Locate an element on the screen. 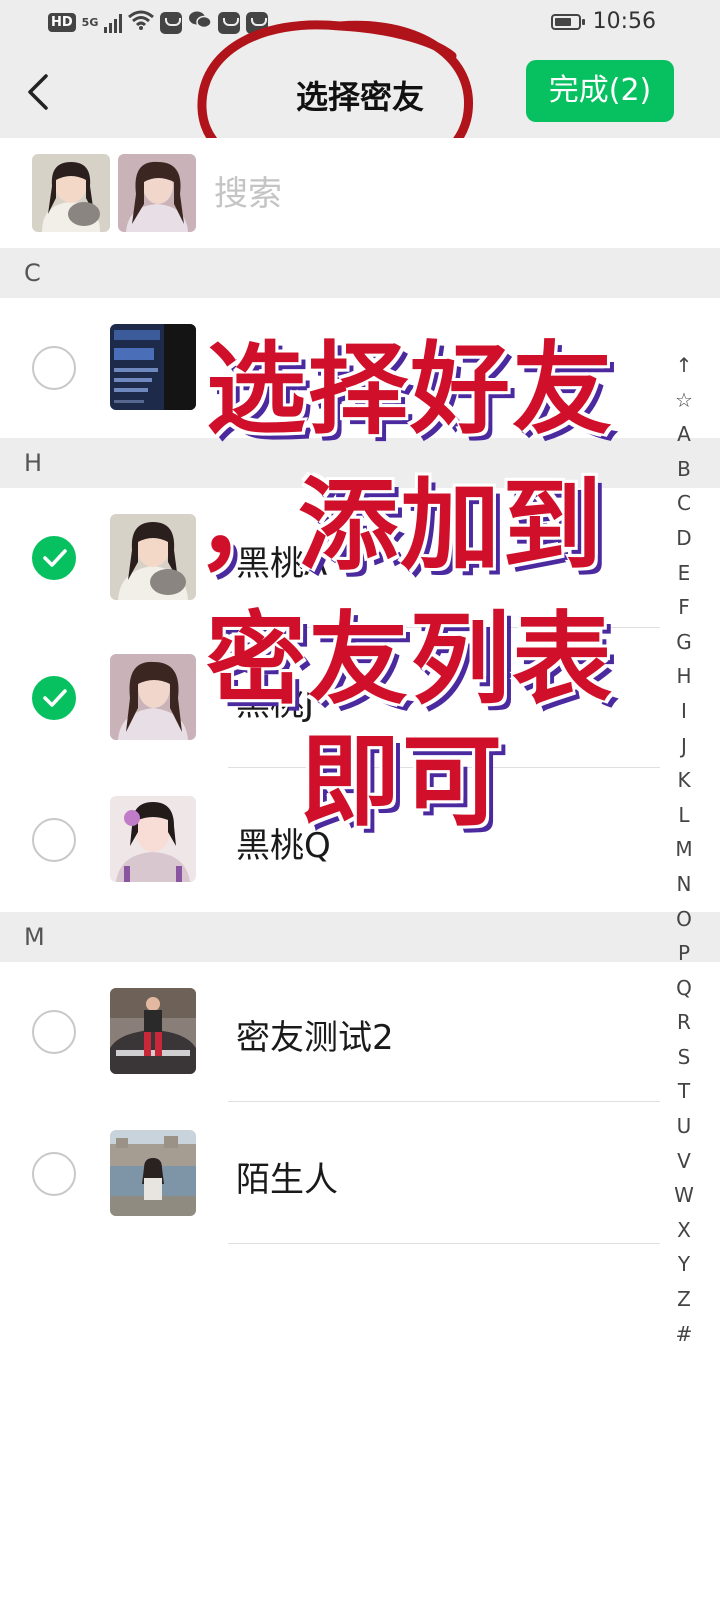 The height and width of the screenshot is (1600, 720). done-button: 完成(2) is located at coordinates (600, 91).